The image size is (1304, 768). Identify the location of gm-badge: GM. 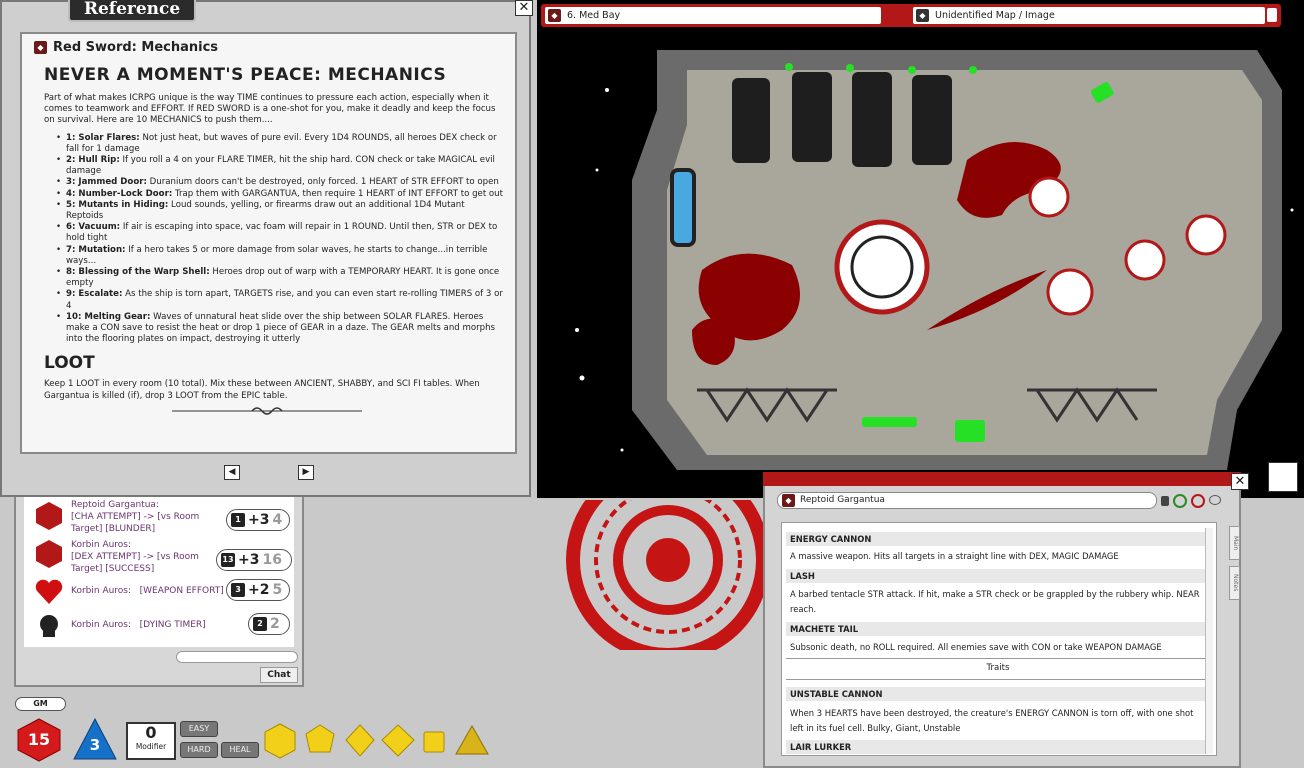
(40, 704).